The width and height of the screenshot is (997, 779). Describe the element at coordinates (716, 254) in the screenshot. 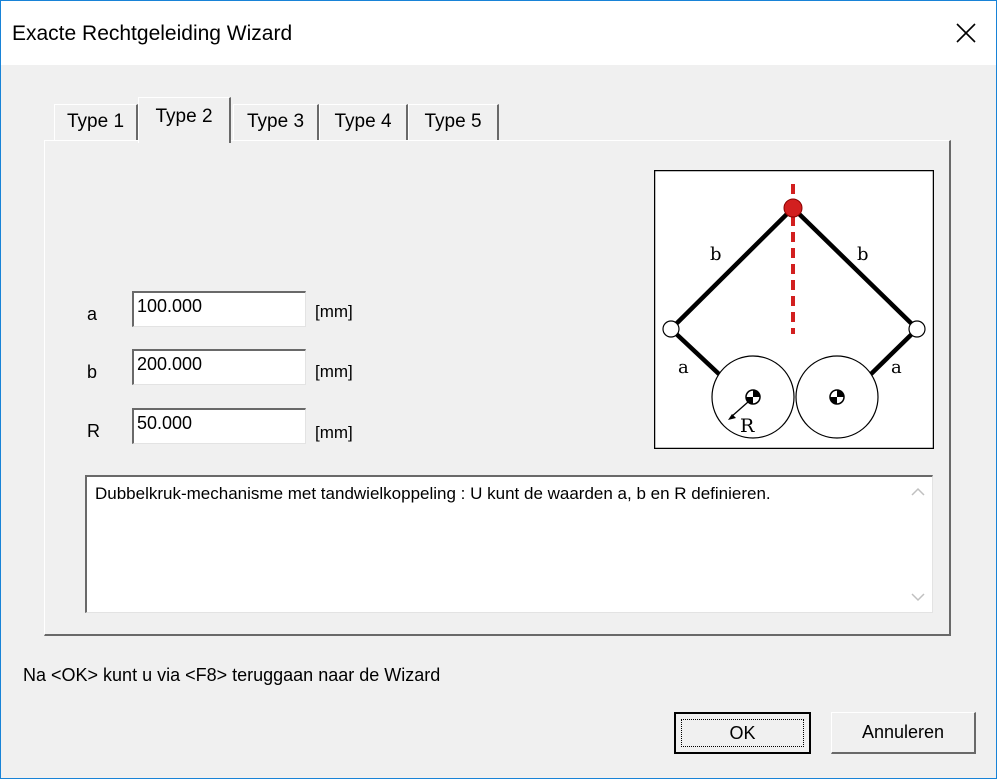

I see `label-b-left: b` at that location.